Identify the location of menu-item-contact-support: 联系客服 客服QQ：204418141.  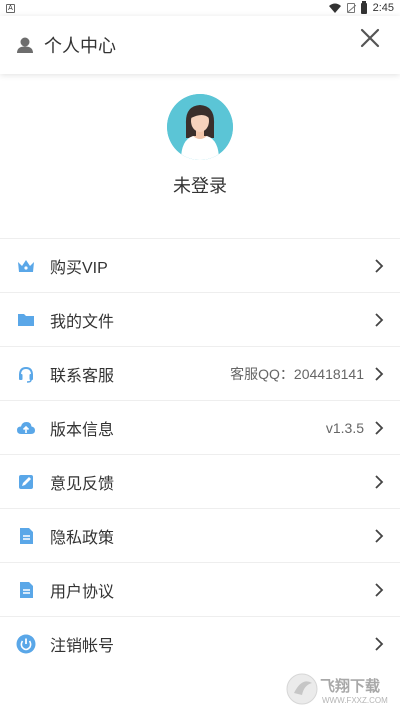
(200, 373).